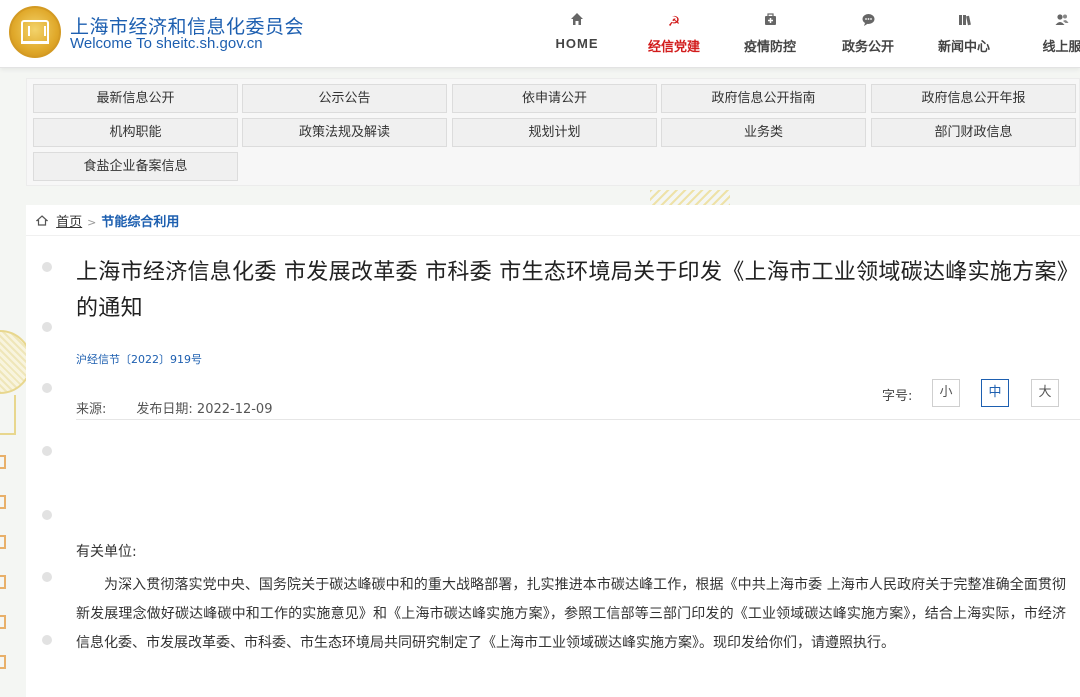 The height and width of the screenshot is (697, 1080). Describe the element at coordinates (1061, 47) in the screenshot. I see `nav-online-service-label: 线上服` at that location.